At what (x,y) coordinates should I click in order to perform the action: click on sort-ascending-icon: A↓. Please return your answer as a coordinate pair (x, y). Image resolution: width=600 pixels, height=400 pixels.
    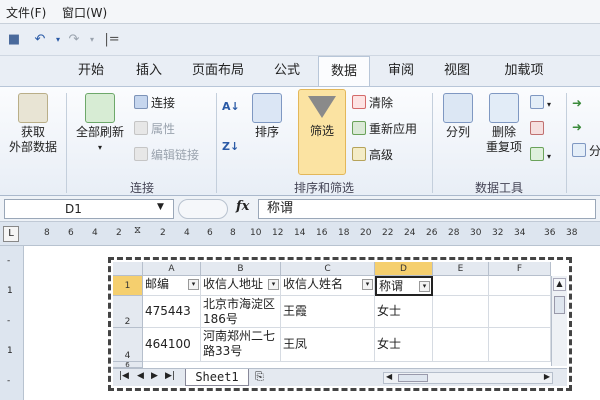
    Looking at the image, I should click on (231, 107).